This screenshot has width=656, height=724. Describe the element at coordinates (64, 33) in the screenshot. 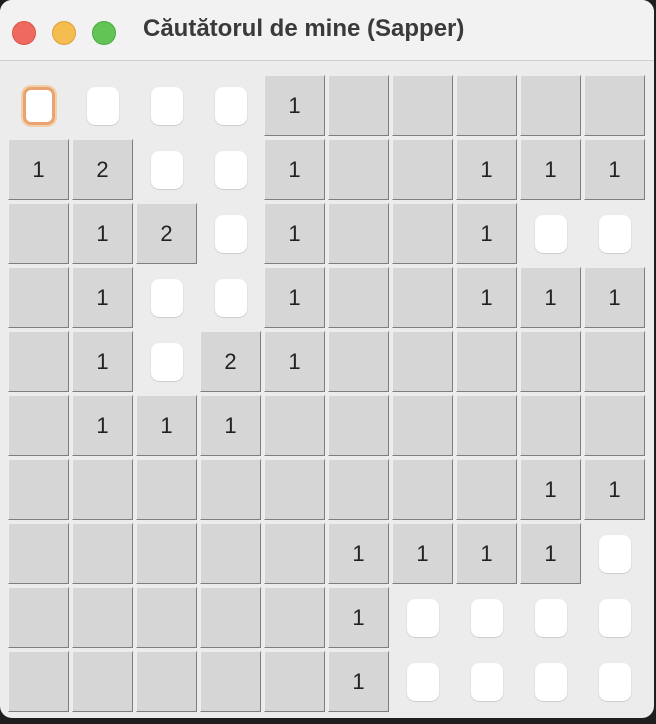

I see `minimize-button` at that location.